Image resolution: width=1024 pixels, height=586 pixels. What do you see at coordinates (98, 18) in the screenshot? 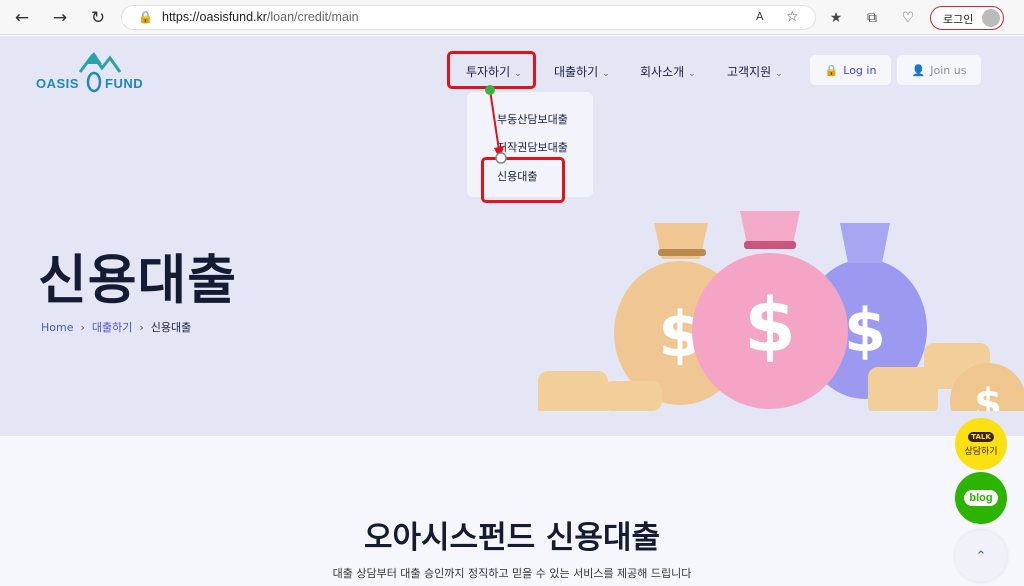
I see `refresh-icon: ↻` at bounding box center [98, 18].